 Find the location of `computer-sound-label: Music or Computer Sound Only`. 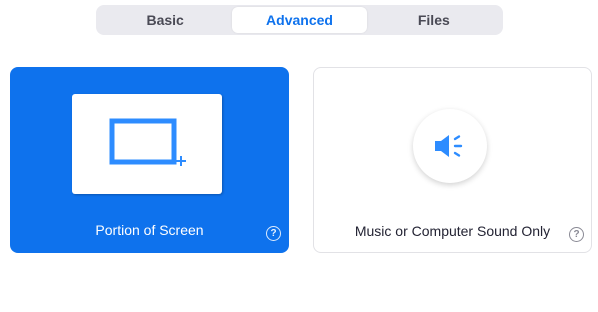

computer-sound-label: Music or Computer Sound Only is located at coordinates (452, 231).